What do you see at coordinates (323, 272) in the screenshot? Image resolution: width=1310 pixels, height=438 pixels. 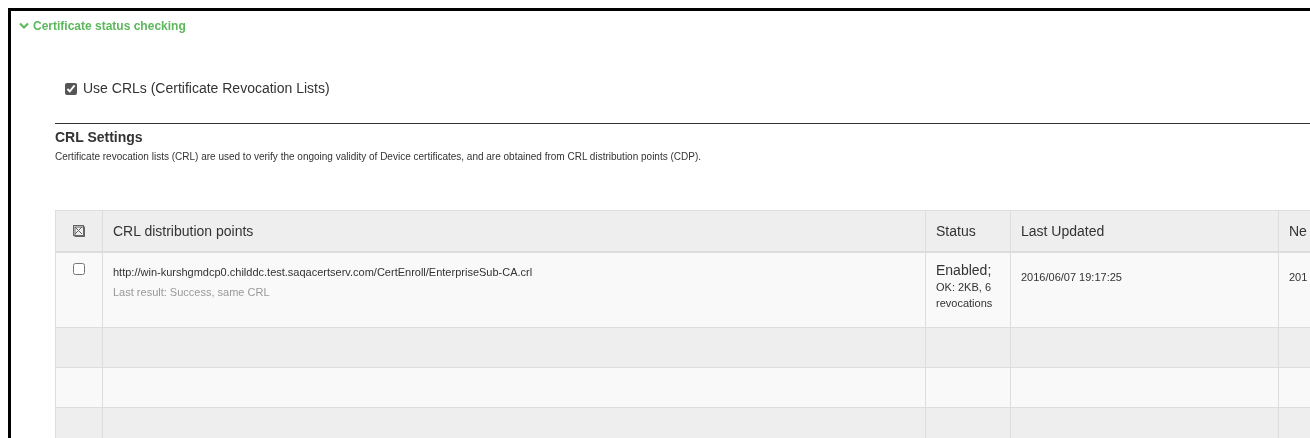 I see `crl-url: http://win-kurshgmdcp0.childdc.test.saqacertserv.com/CertEnroll/EnterpriseSub-CA.crl` at bounding box center [323, 272].